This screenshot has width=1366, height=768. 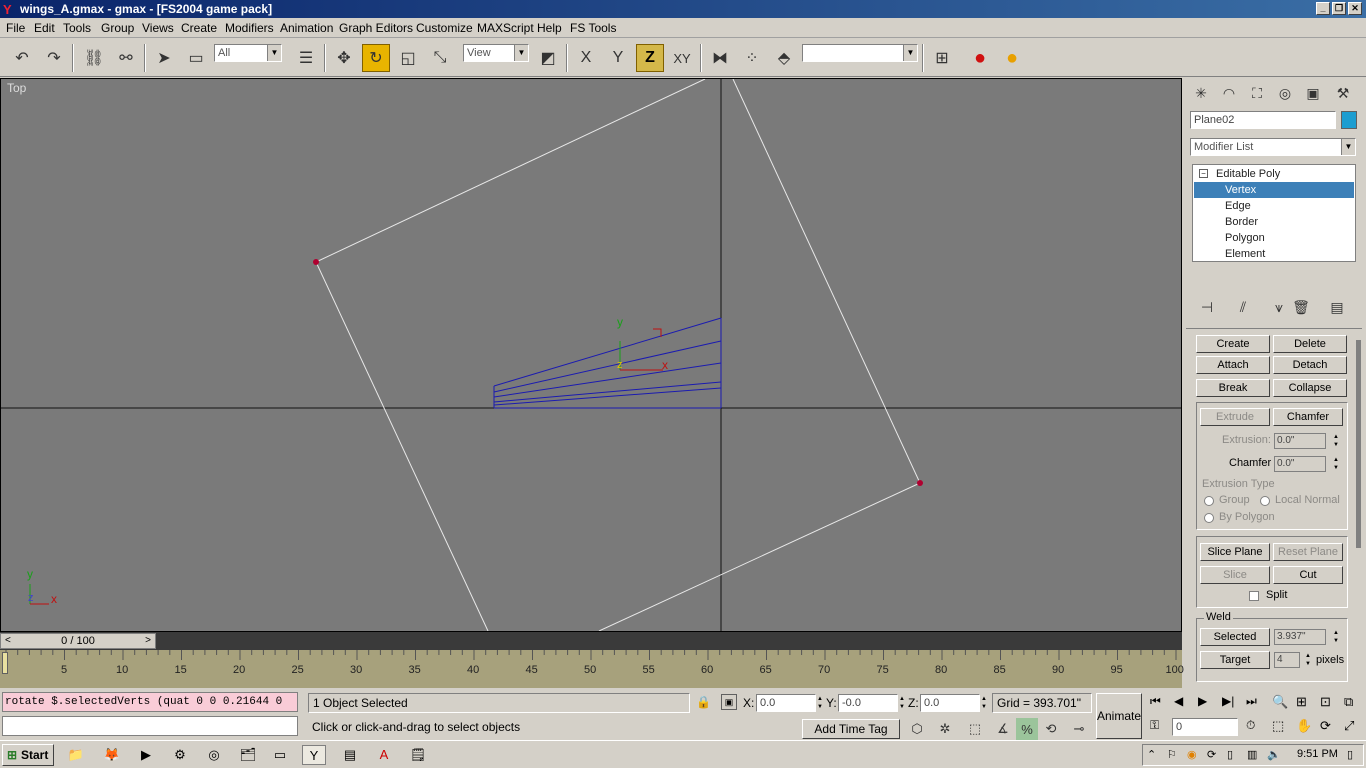 I want to click on stack-item-element: Element, so click(x=1274, y=254).